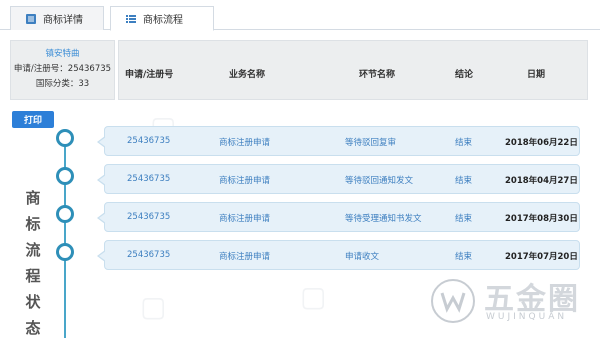 The width and height of the screenshot is (600, 340). I want to click on header-result: 结论, so click(464, 75).